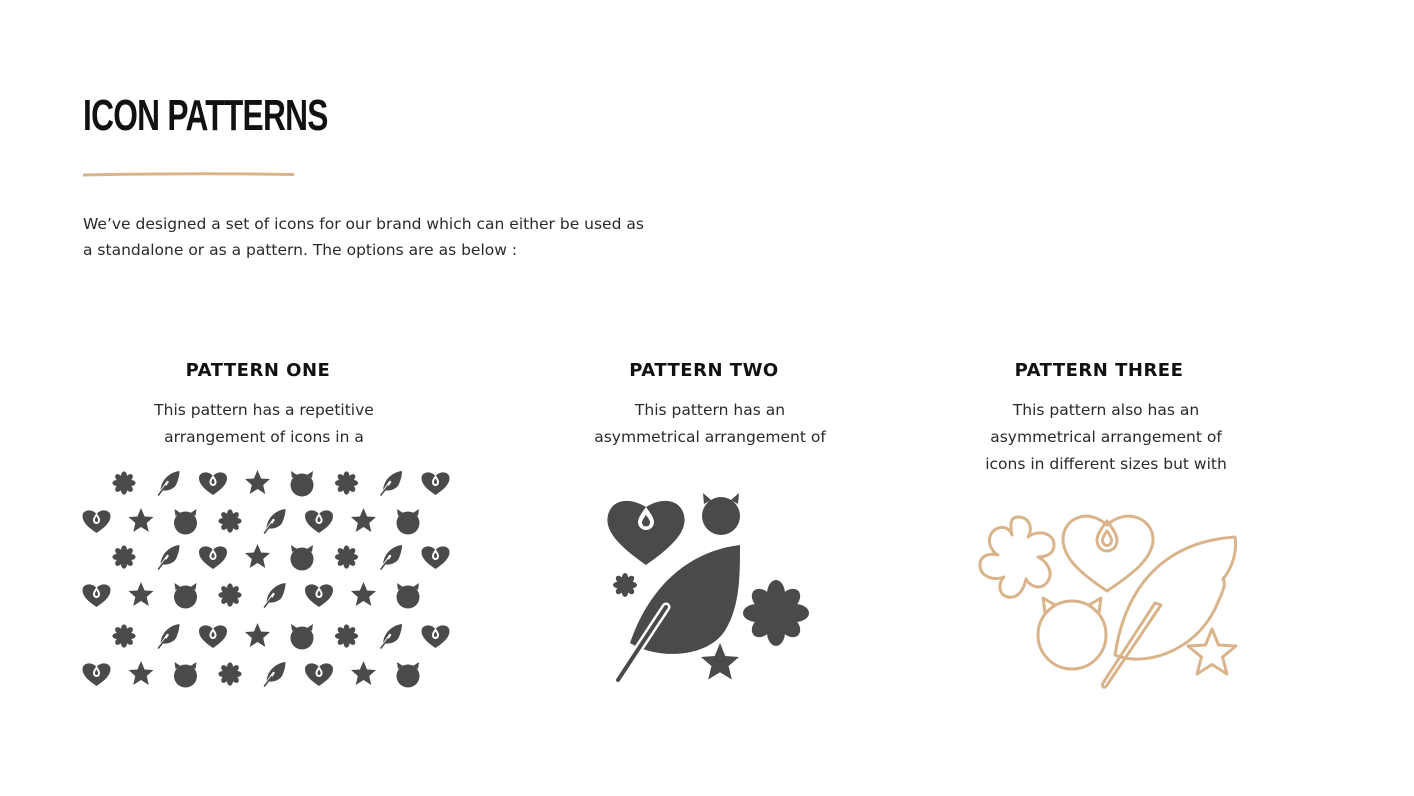  I want to click on pattern-three-title: PATTERN THREE, so click(1099, 370).